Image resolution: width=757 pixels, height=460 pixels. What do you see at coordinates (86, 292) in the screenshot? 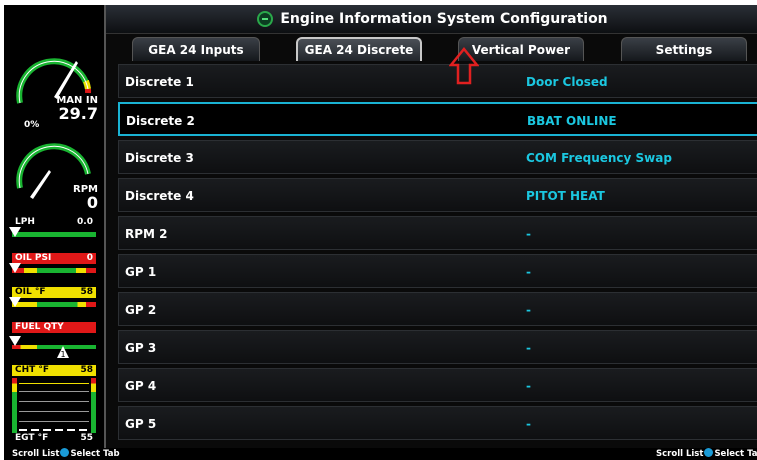
I see `oil-f-value: 58` at bounding box center [86, 292].